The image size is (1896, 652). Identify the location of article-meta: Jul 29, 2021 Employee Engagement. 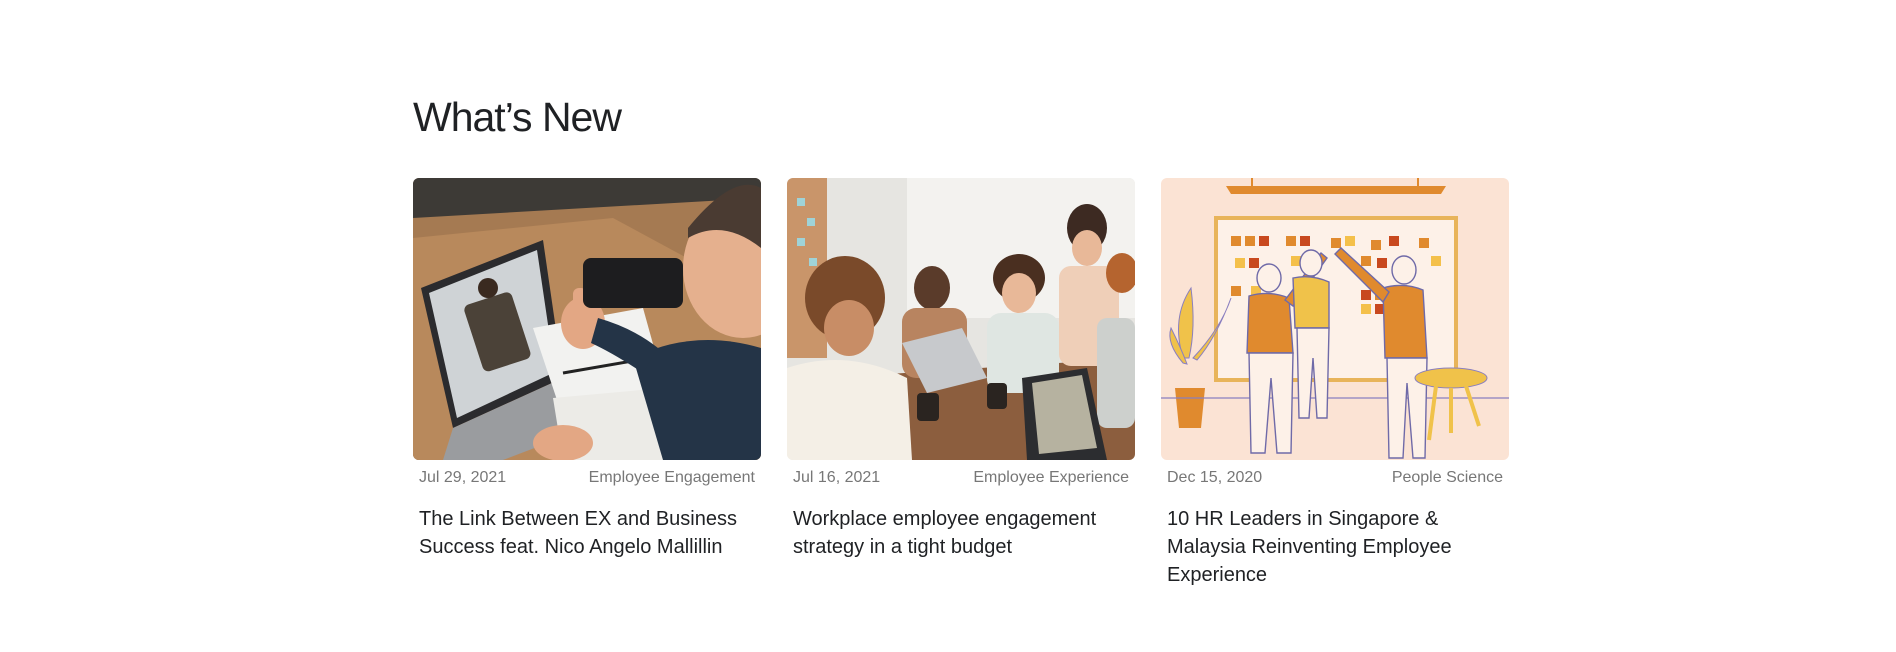
(587, 474).